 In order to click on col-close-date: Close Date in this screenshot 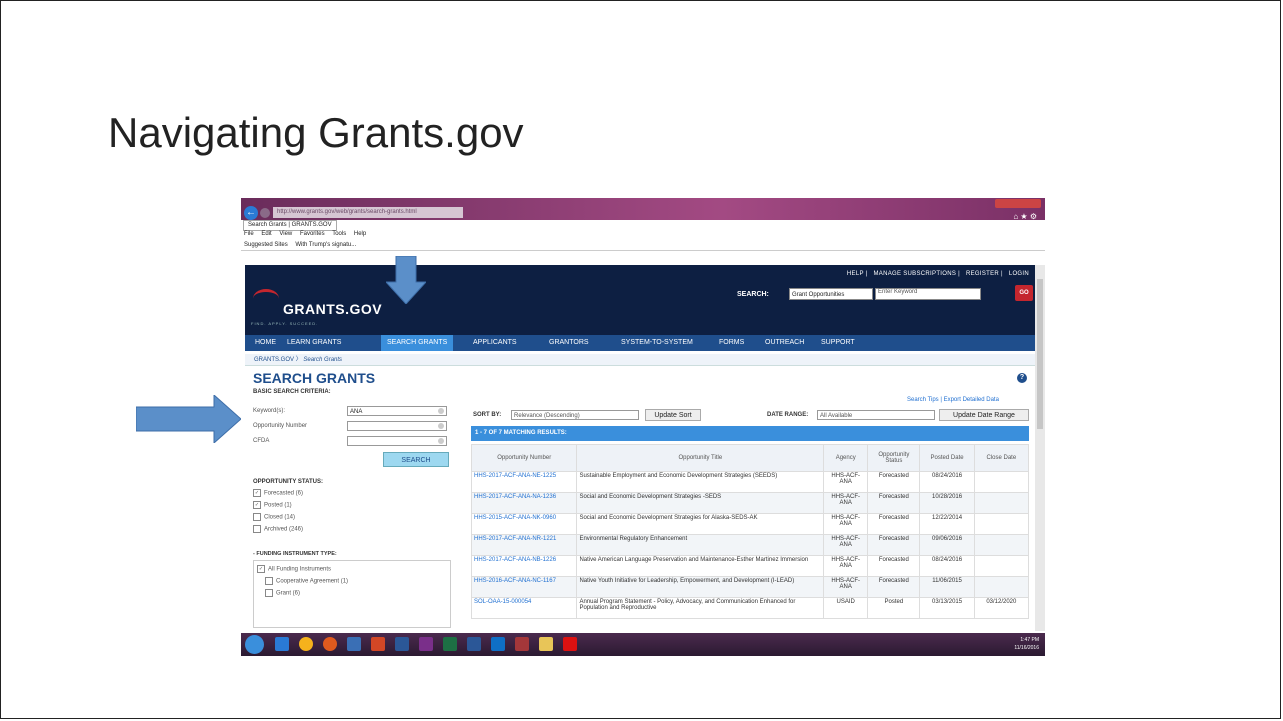, I will do `click(1001, 458)`.